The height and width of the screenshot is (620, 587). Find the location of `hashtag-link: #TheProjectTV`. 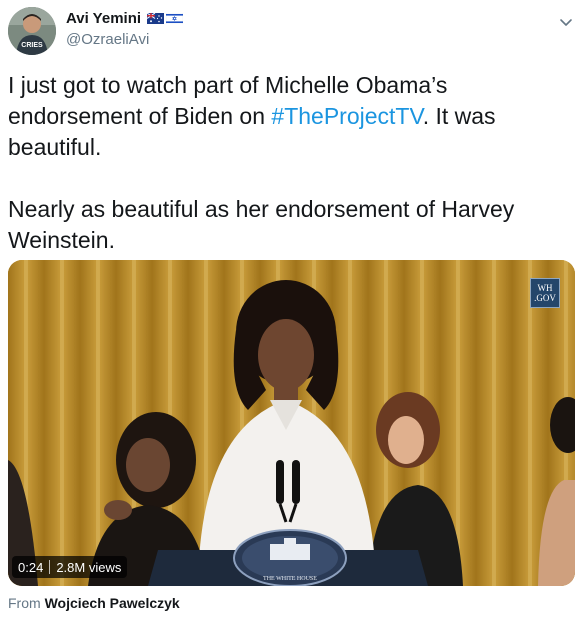

hashtag-link: #TheProjectTV is located at coordinates (346, 116).